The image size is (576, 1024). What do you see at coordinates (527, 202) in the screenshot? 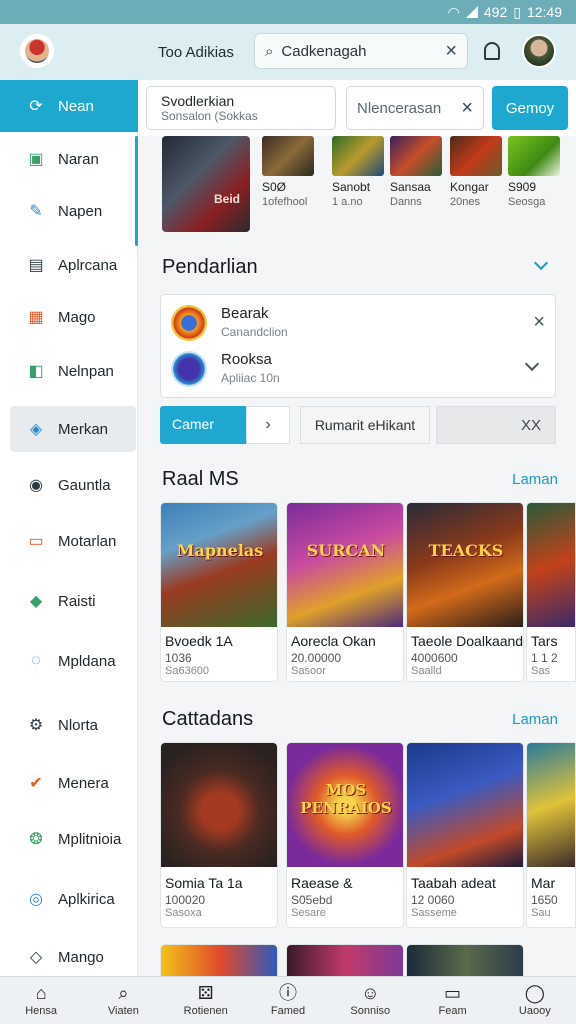
I see `featured-subtitle: Seosga` at bounding box center [527, 202].